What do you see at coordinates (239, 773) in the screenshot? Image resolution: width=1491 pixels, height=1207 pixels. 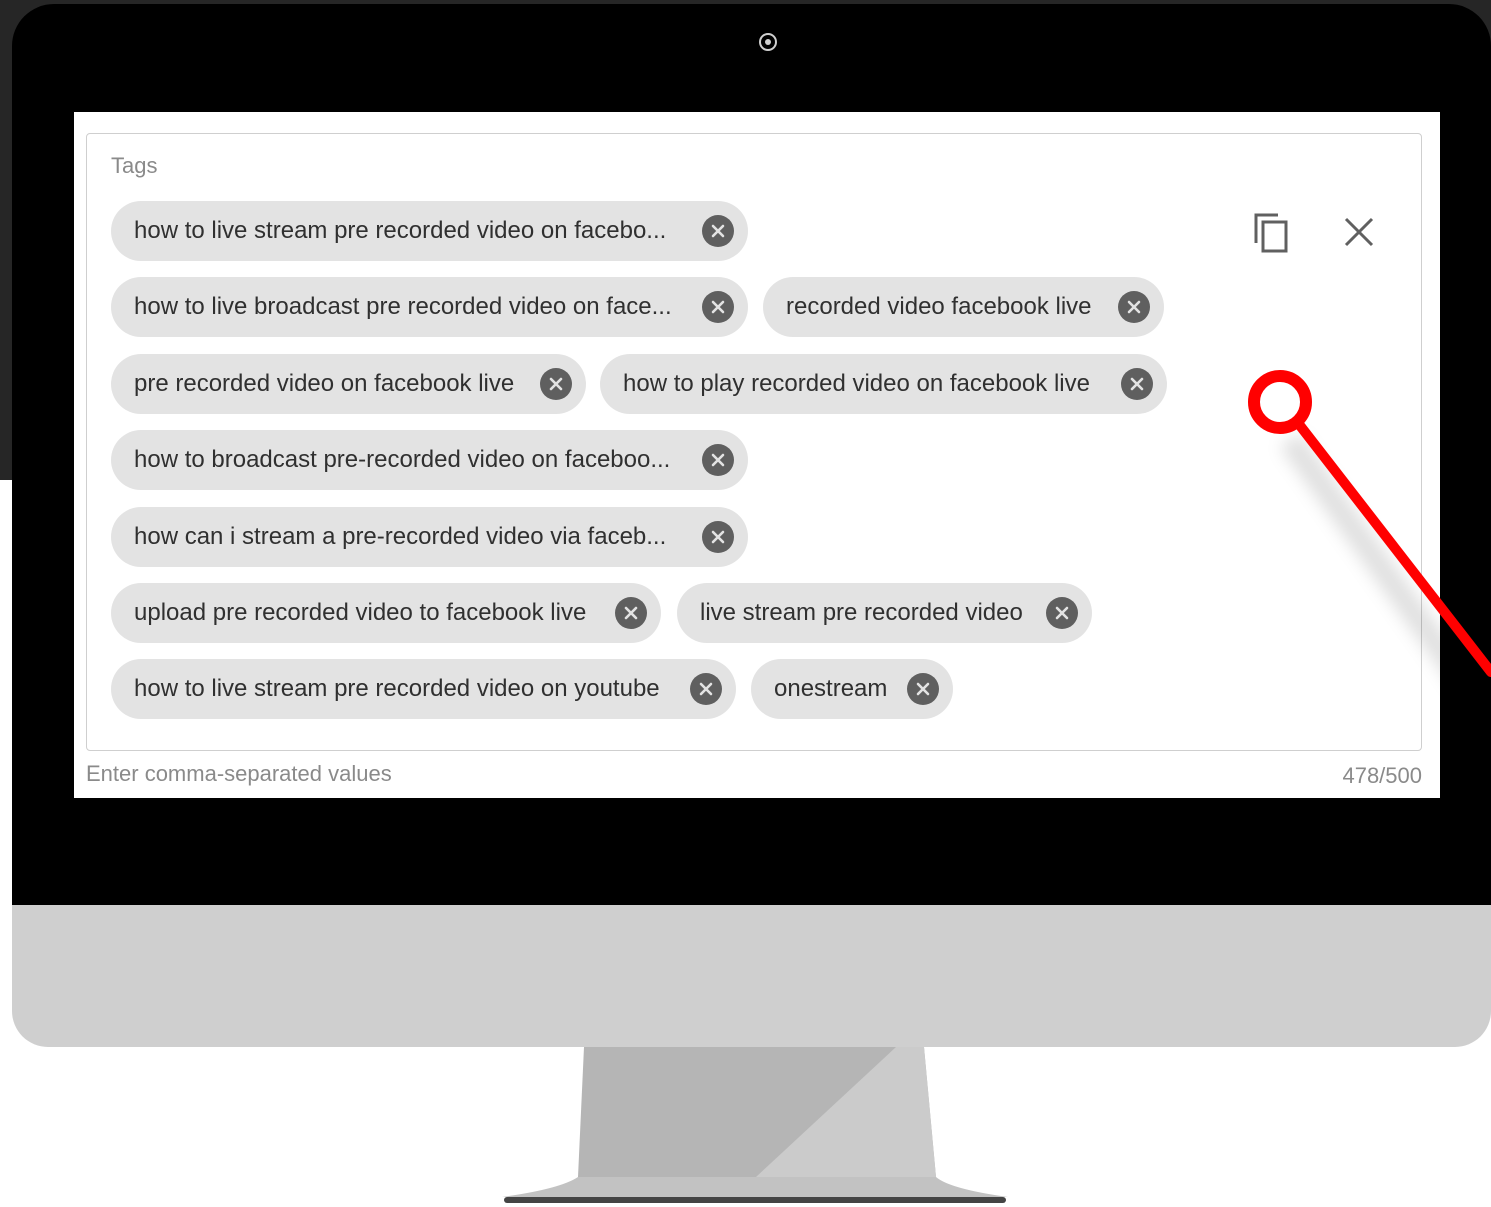 I see `hint-text: Enter comma-separated values` at bounding box center [239, 773].